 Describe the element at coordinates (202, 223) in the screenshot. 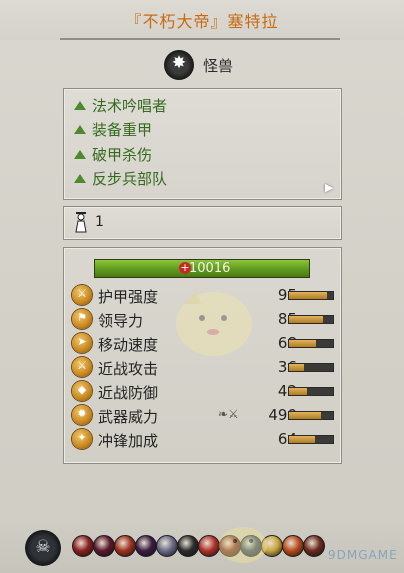

I see `unit-count-panel: 1` at that location.